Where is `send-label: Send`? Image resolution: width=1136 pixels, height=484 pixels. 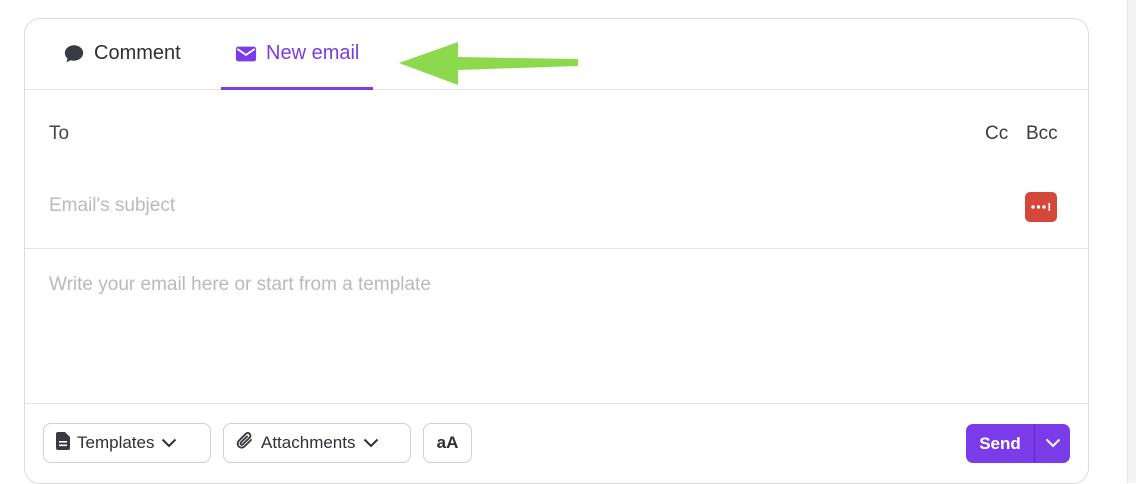 send-label: Send is located at coordinates (1000, 443).